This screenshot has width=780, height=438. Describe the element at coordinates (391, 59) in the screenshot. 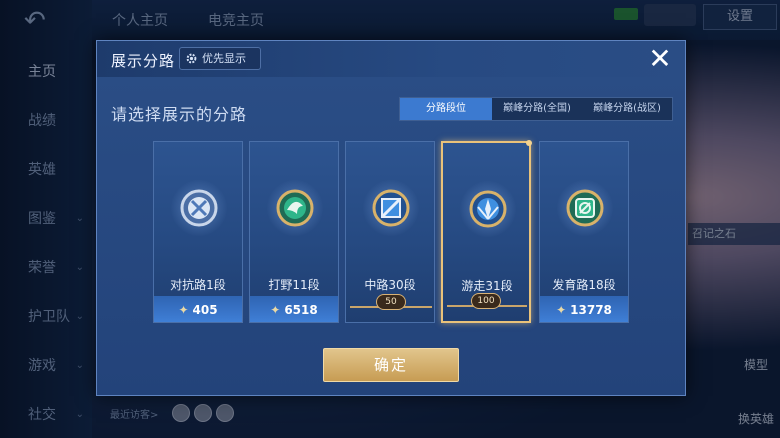

I see `modal-header: 展示分路 优先显示 ✕` at that location.